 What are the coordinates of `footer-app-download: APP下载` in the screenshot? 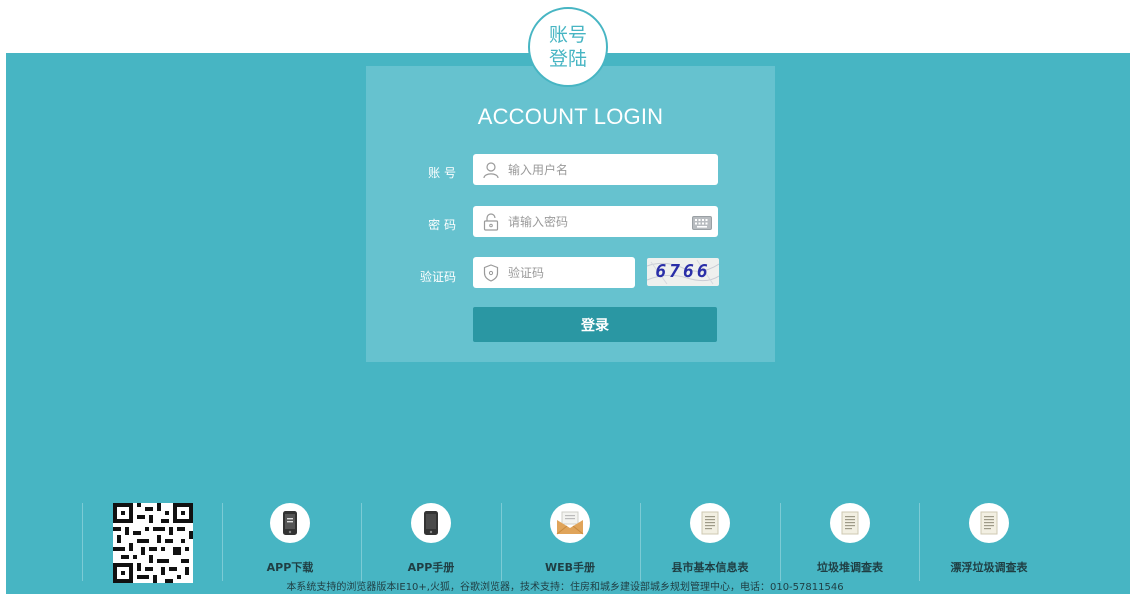 It's located at (290, 543).